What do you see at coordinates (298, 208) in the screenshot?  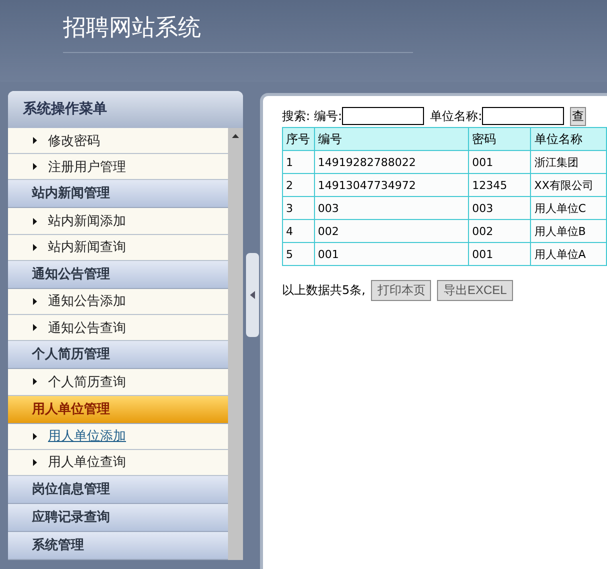 I see `table-cell: 3` at bounding box center [298, 208].